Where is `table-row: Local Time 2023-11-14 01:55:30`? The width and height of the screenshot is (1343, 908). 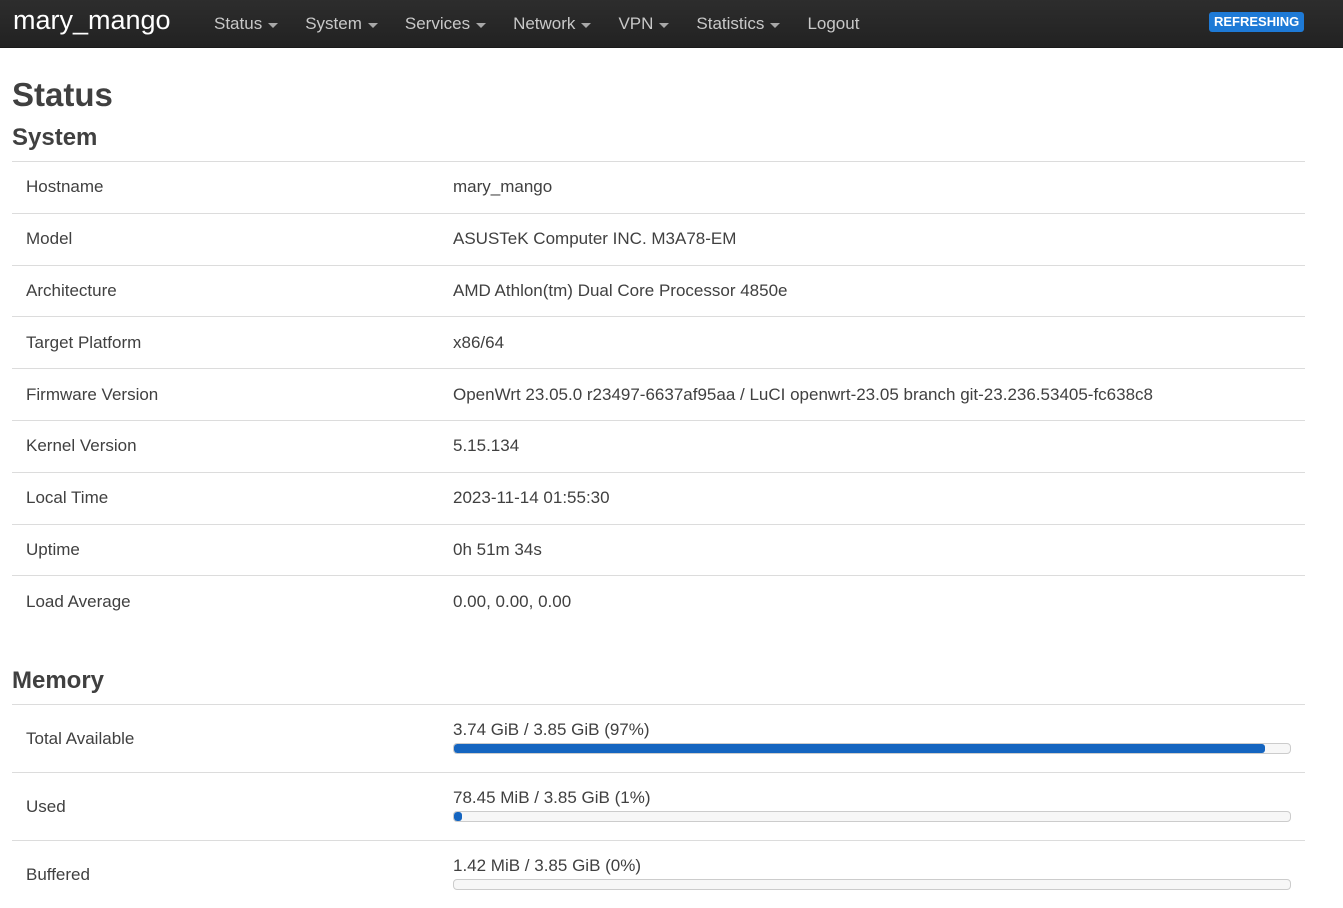 table-row: Local Time 2023-11-14 01:55:30 is located at coordinates (658, 498).